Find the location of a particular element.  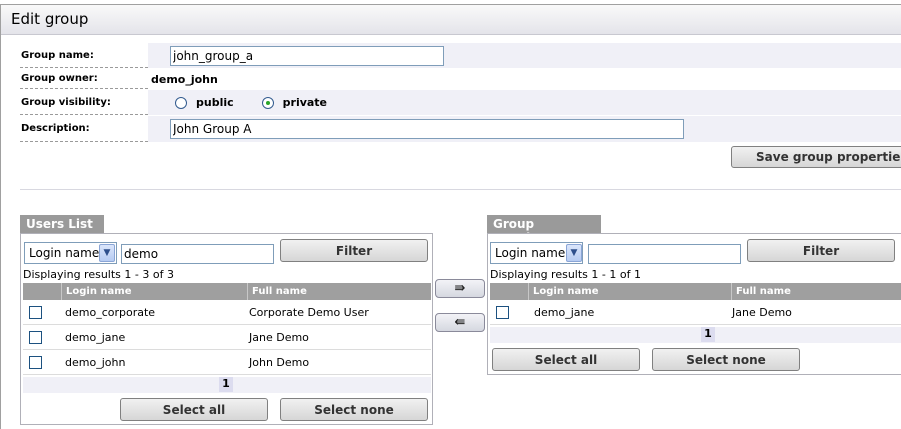

table-row: demo_john John Demo is located at coordinates (227, 362).